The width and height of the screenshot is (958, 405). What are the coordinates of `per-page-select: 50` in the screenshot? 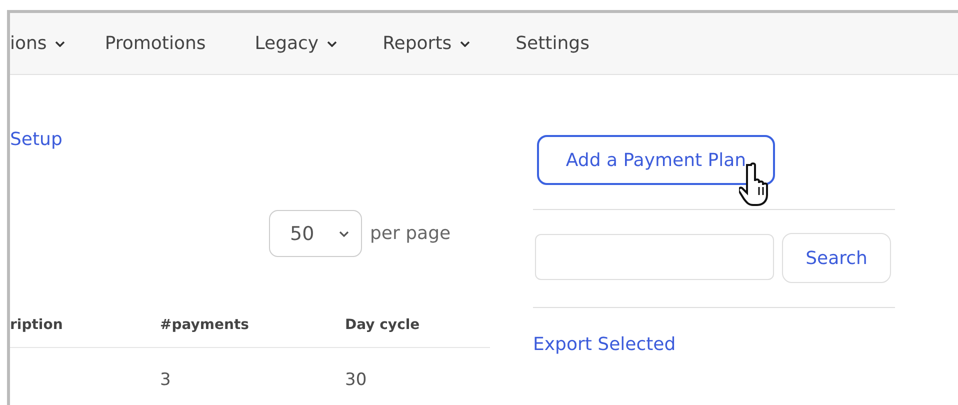 It's located at (315, 233).